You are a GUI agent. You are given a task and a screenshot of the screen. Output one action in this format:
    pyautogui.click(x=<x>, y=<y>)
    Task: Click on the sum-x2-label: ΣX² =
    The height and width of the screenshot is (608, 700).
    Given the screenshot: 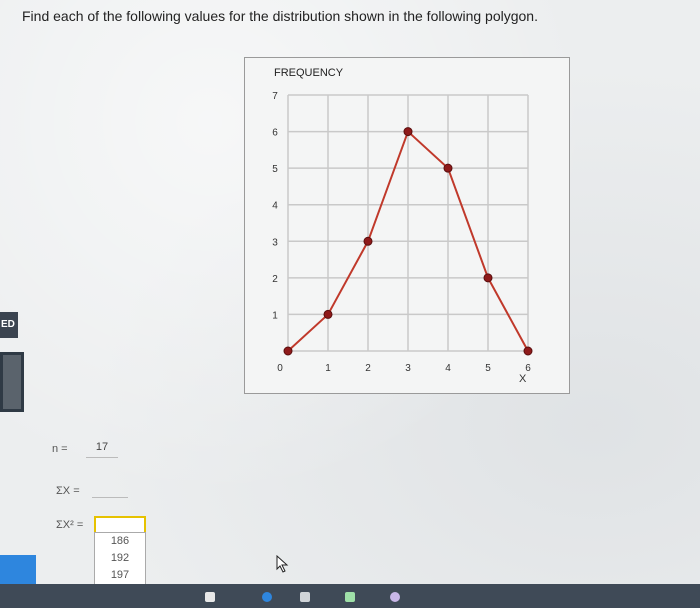 What is the action you would take?
    pyautogui.click(x=70, y=525)
    